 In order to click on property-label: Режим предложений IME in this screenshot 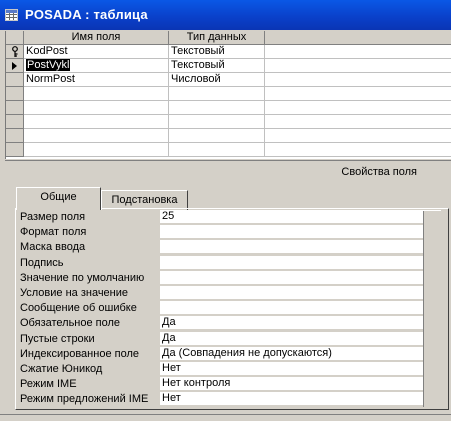, I will do `click(84, 399)`.